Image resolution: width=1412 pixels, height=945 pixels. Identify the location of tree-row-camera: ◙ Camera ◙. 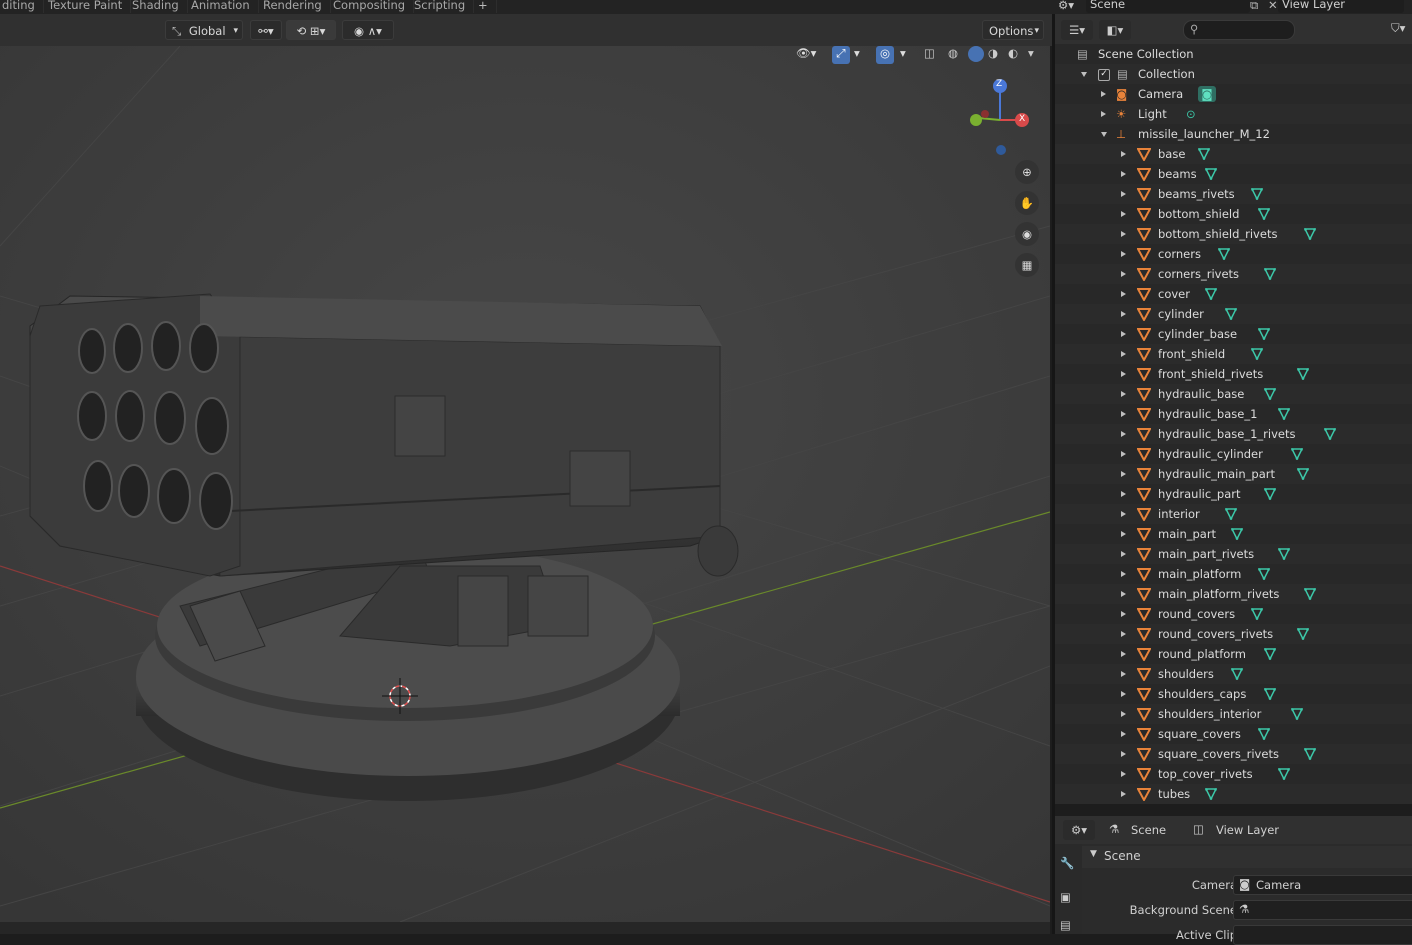
(1233, 94).